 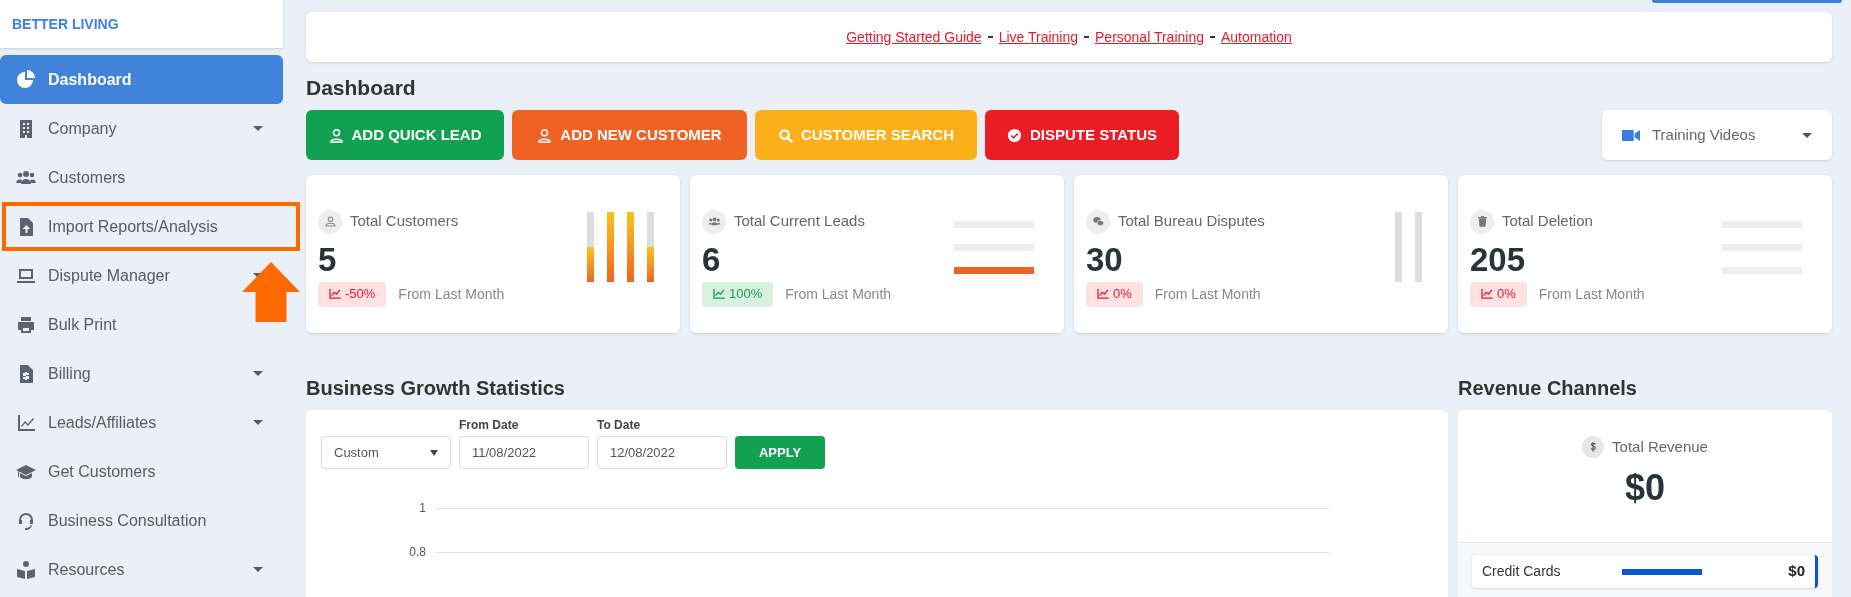 What do you see at coordinates (141, 520) in the screenshot?
I see `sidebar-item: Business Consultation` at bounding box center [141, 520].